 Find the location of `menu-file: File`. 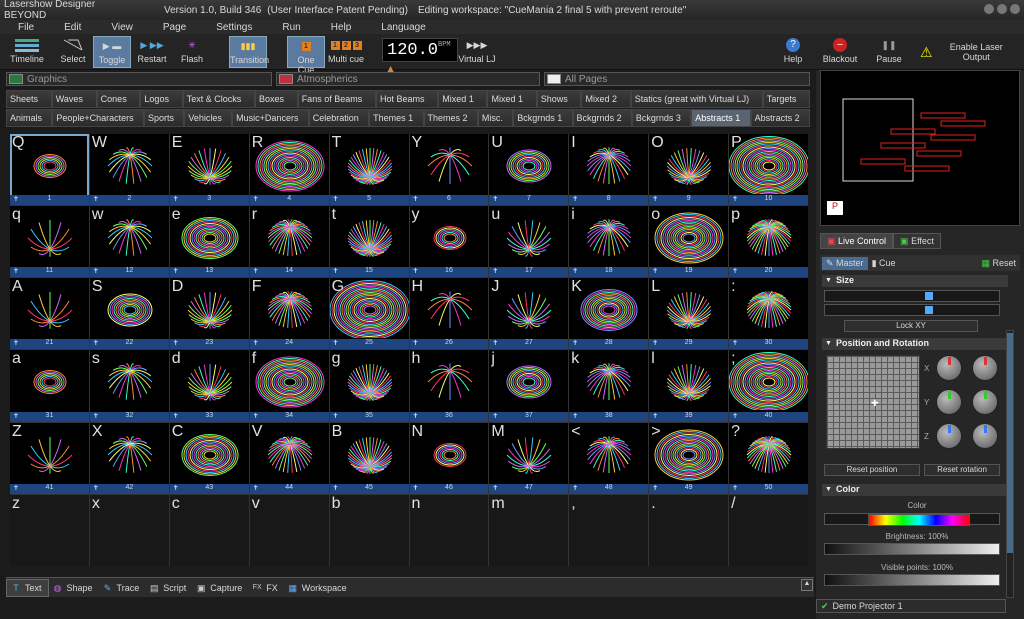

menu-file: File is located at coordinates (23, 27).